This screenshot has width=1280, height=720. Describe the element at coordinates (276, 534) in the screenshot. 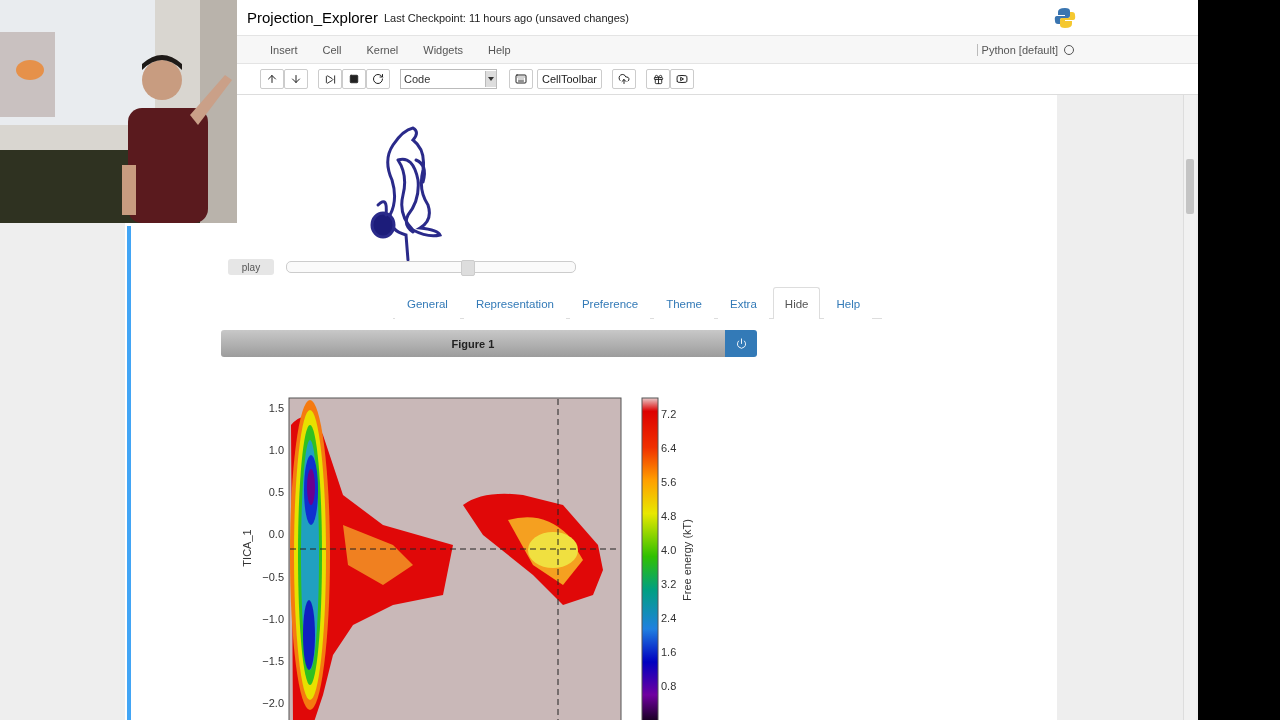

I see `y-tick-label: 0.0` at that location.